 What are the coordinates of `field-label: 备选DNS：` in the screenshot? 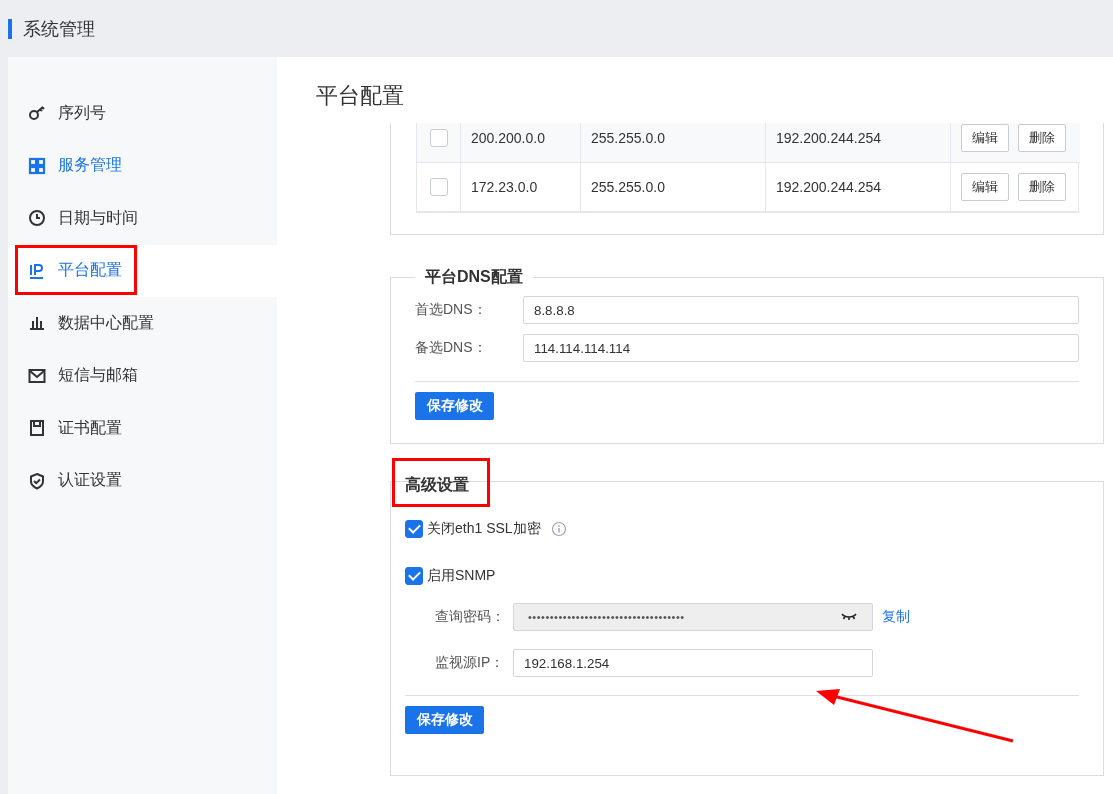 It's located at (451, 348).